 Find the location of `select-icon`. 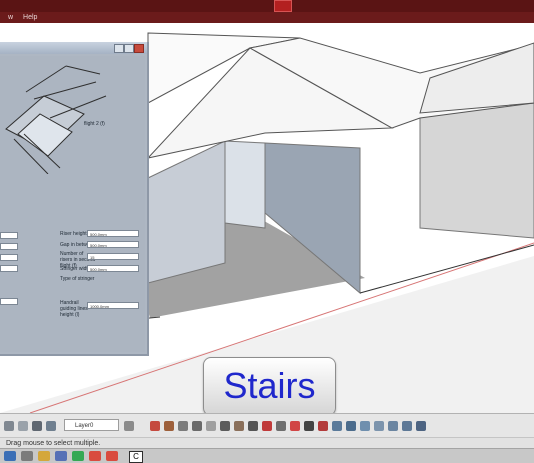

select-icon is located at coordinates (9, 426).